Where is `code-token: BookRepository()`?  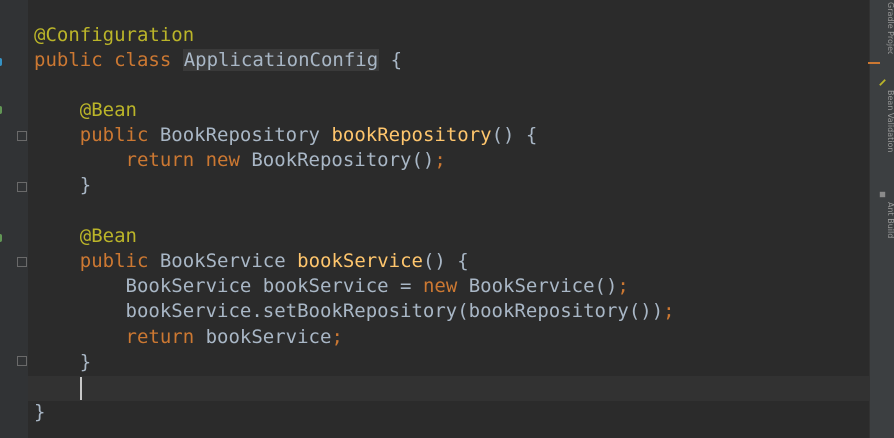 code-token: BookRepository() is located at coordinates (343, 160).